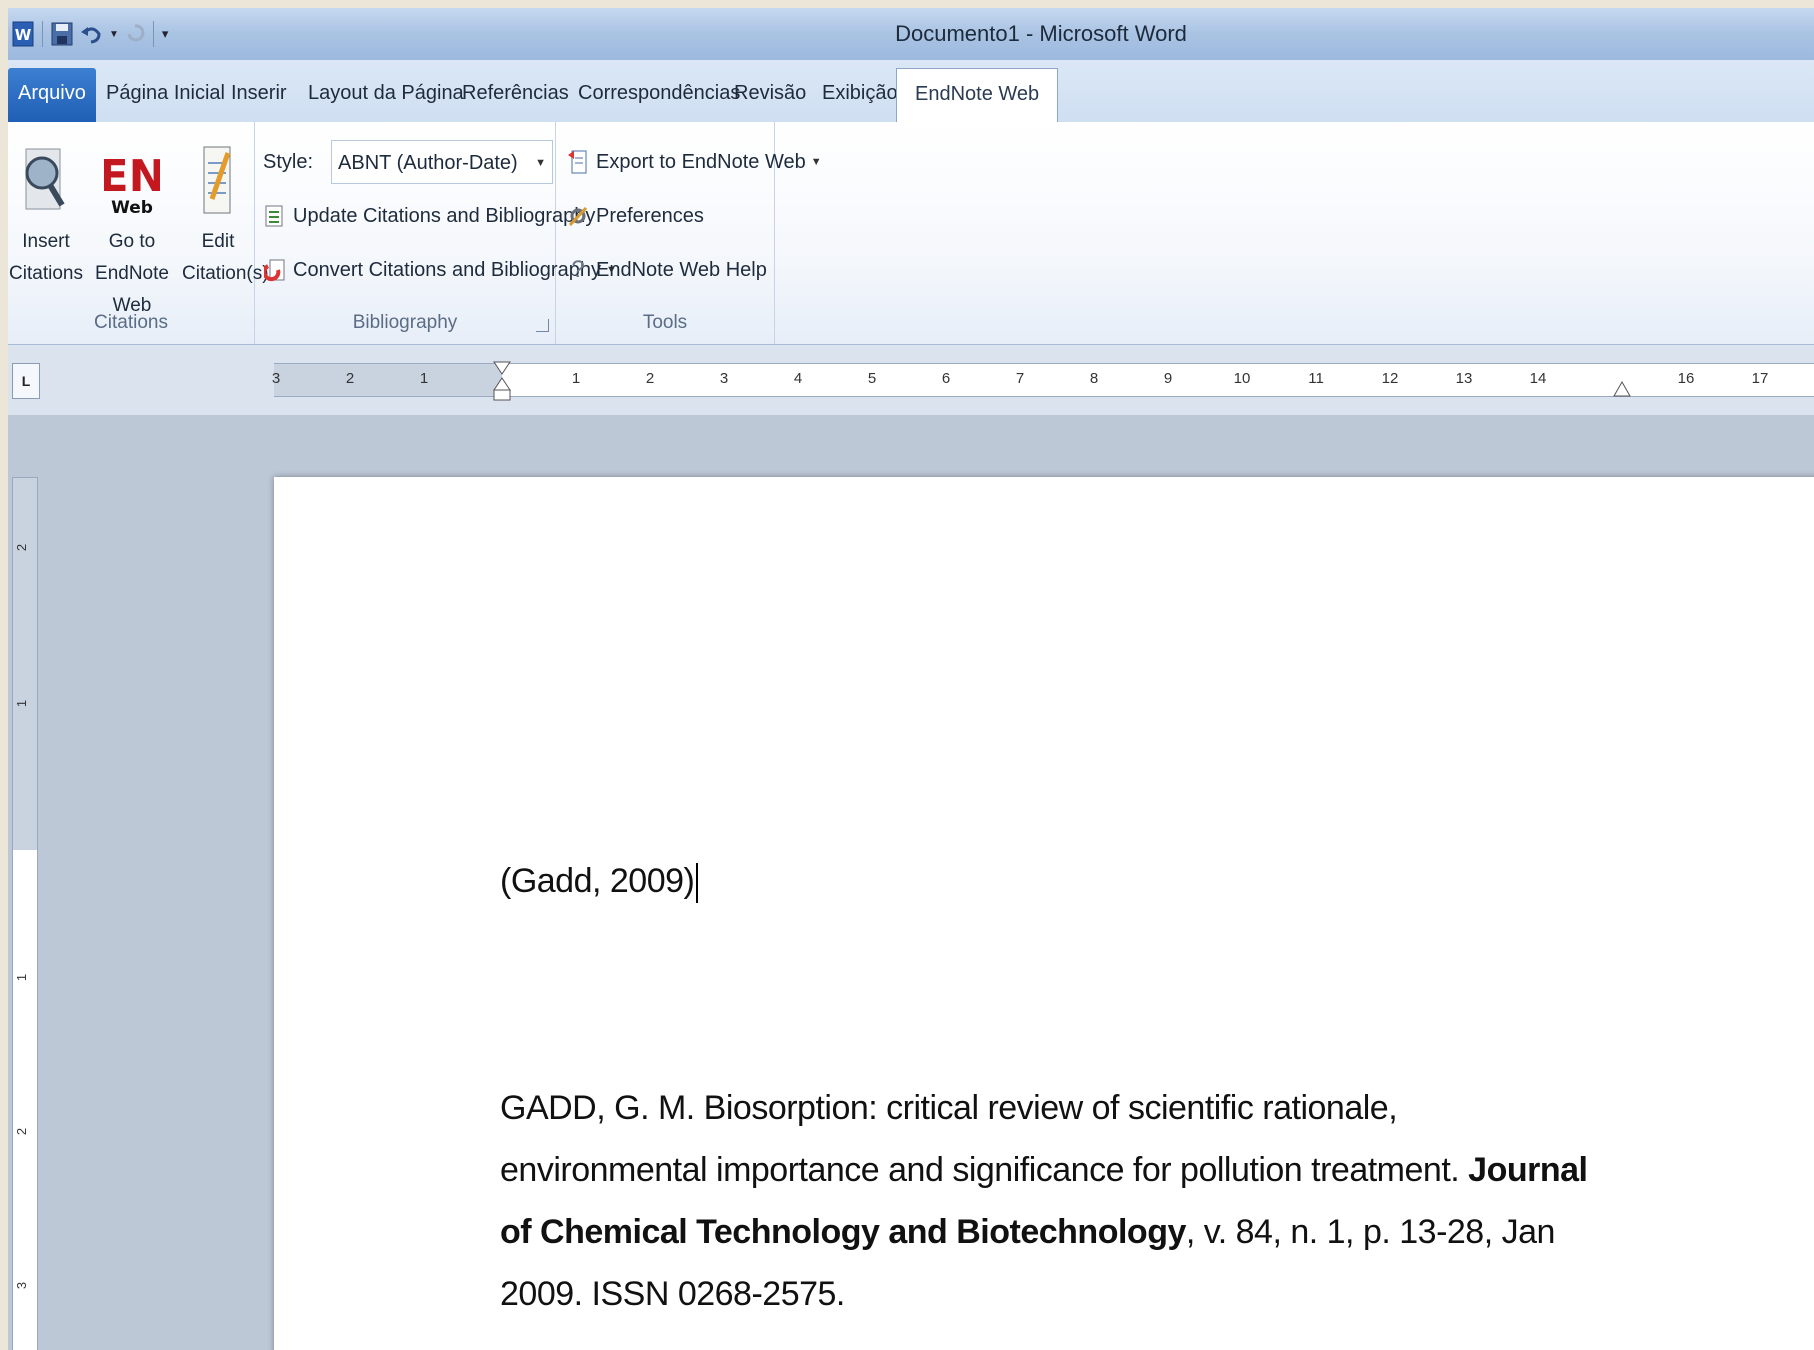 This screenshot has height=1350, width=1814. I want to click on title-bar: W ▼ ▾ Documento1 - Microsoft Word, so click(911, 34).